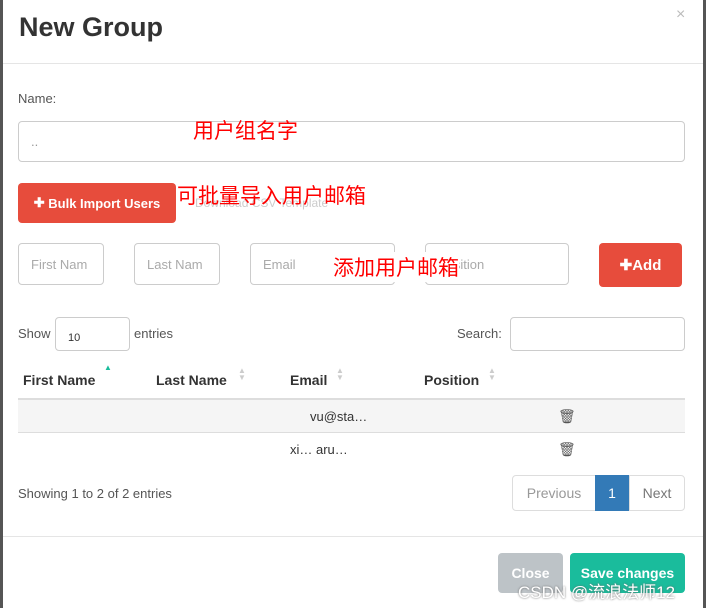  What do you see at coordinates (61, 264) in the screenshot?
I see `first-name-input: First Nam` at bounding box center [61, 264].